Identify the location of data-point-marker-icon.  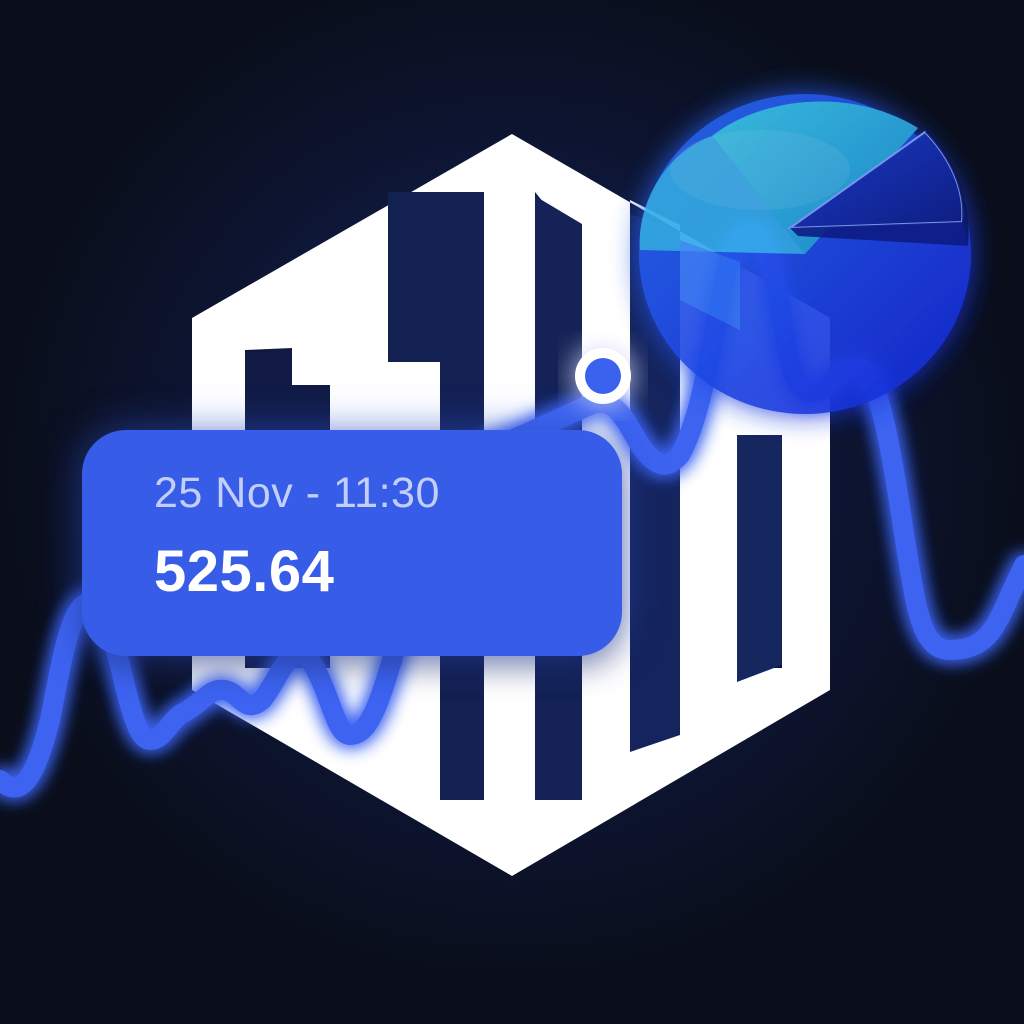
(603, 376).